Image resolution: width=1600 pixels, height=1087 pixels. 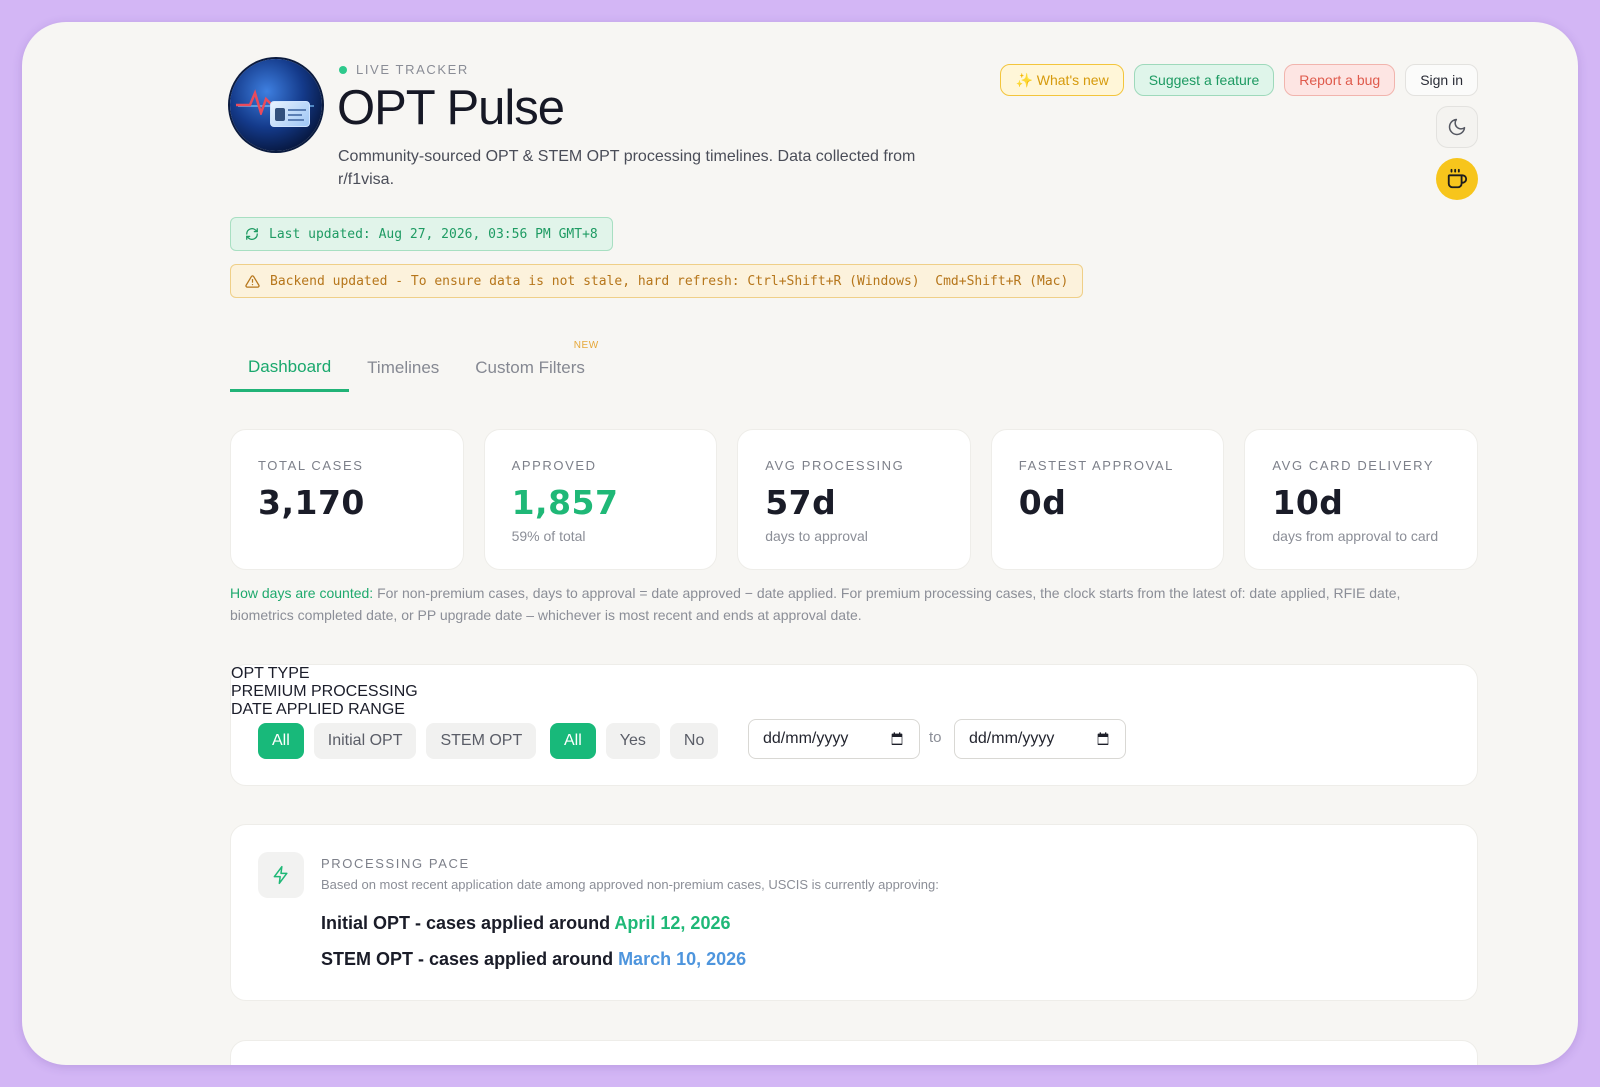 I want to click on tab-custom-filters: Custom Filters NEW, so click(x=530, y=366).